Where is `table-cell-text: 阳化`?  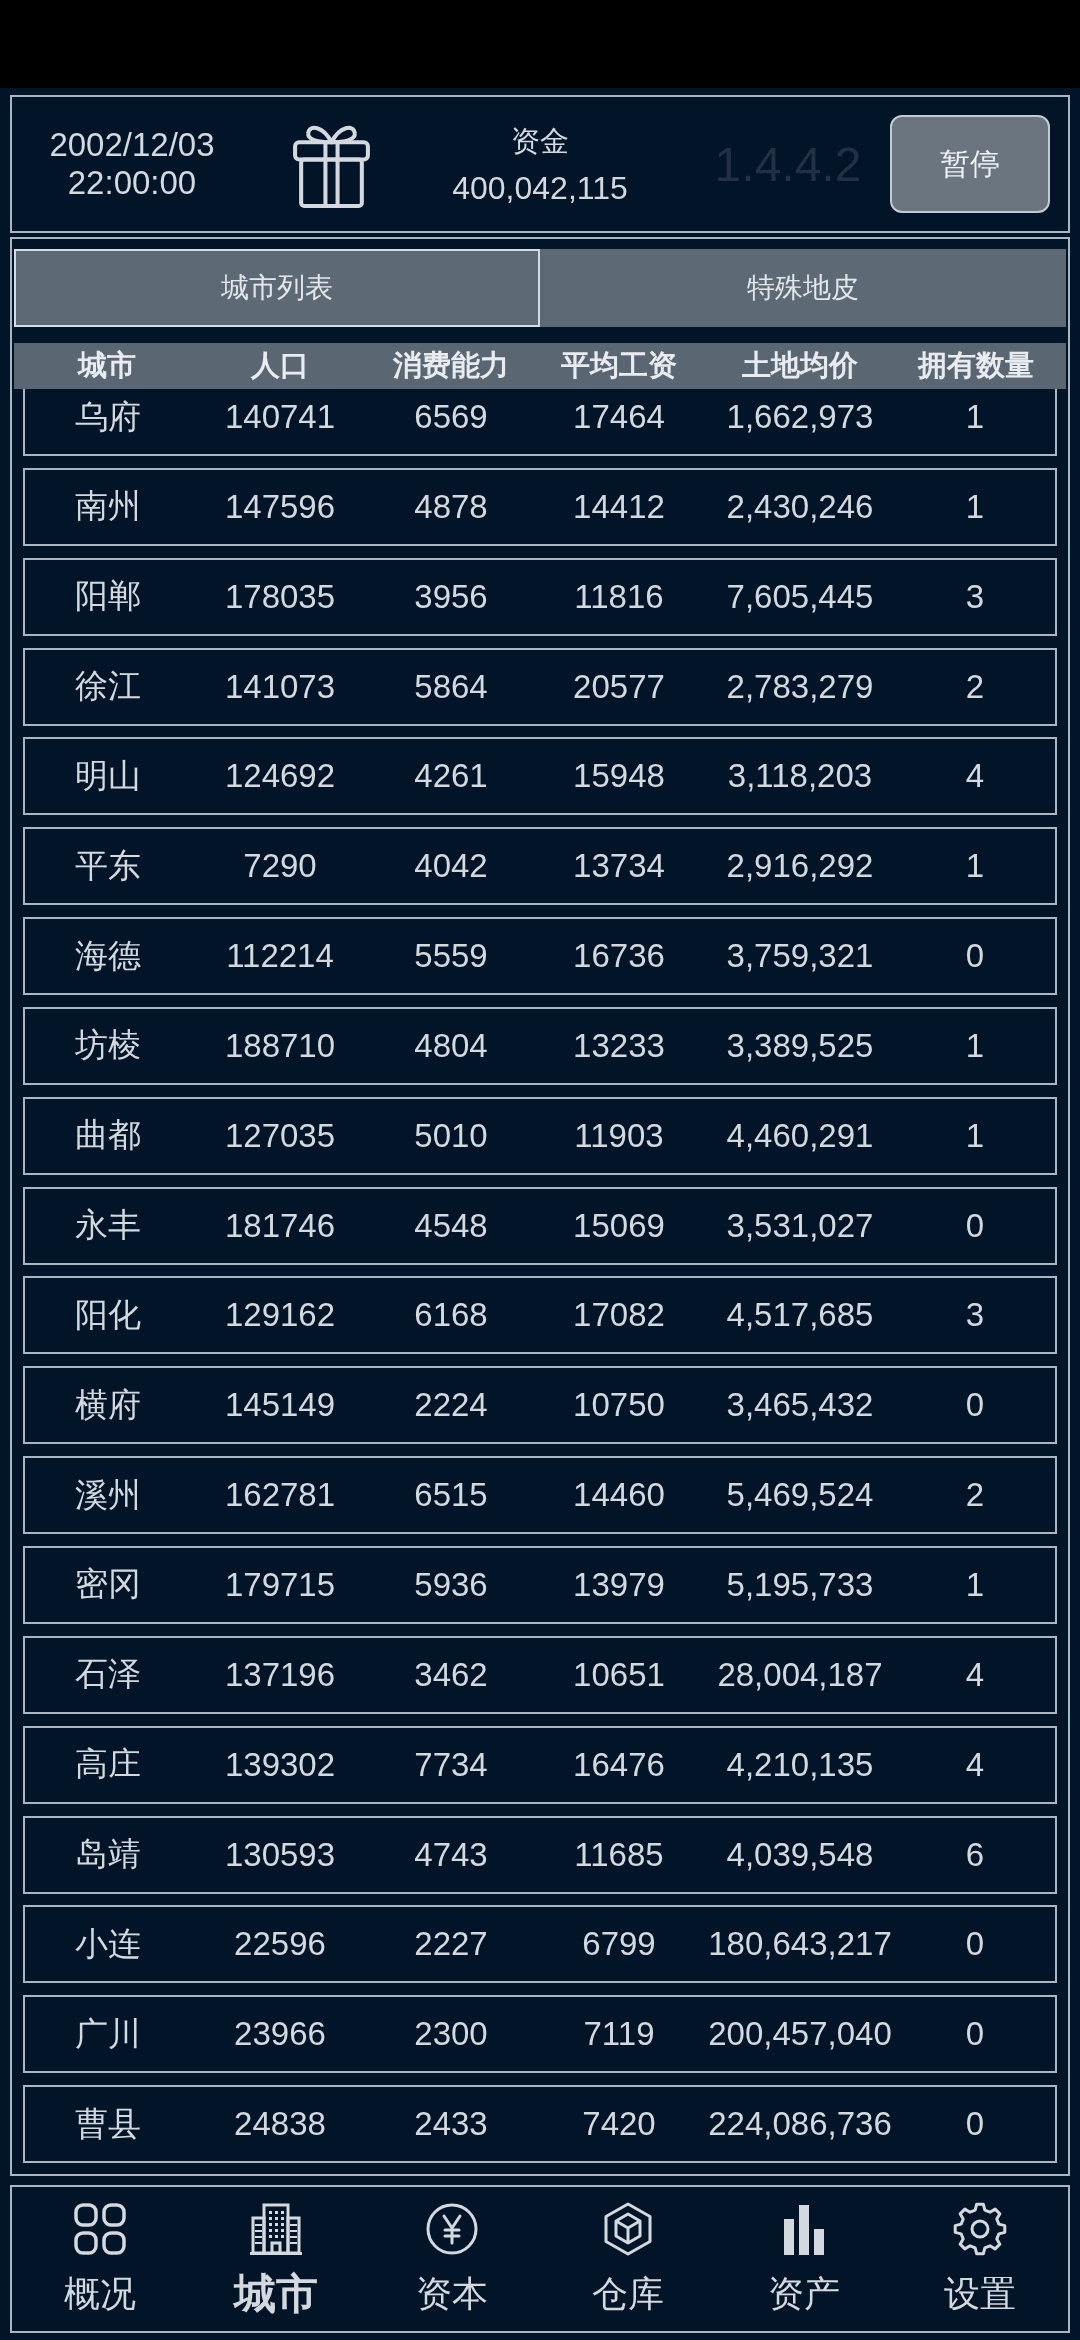 table-cell-text: 阳化 is located at coordinates (108, 1314).